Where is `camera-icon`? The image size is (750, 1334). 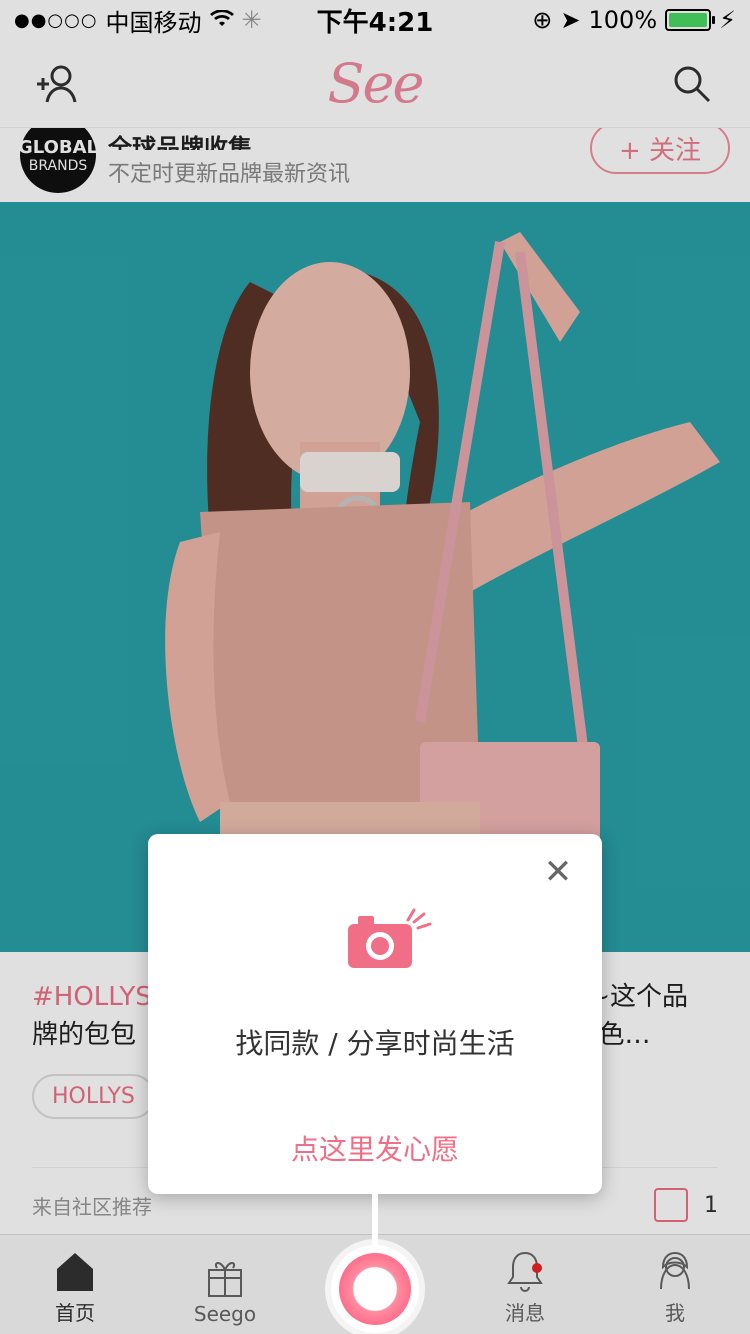 camera-icon is located at coordinates (390, 938).